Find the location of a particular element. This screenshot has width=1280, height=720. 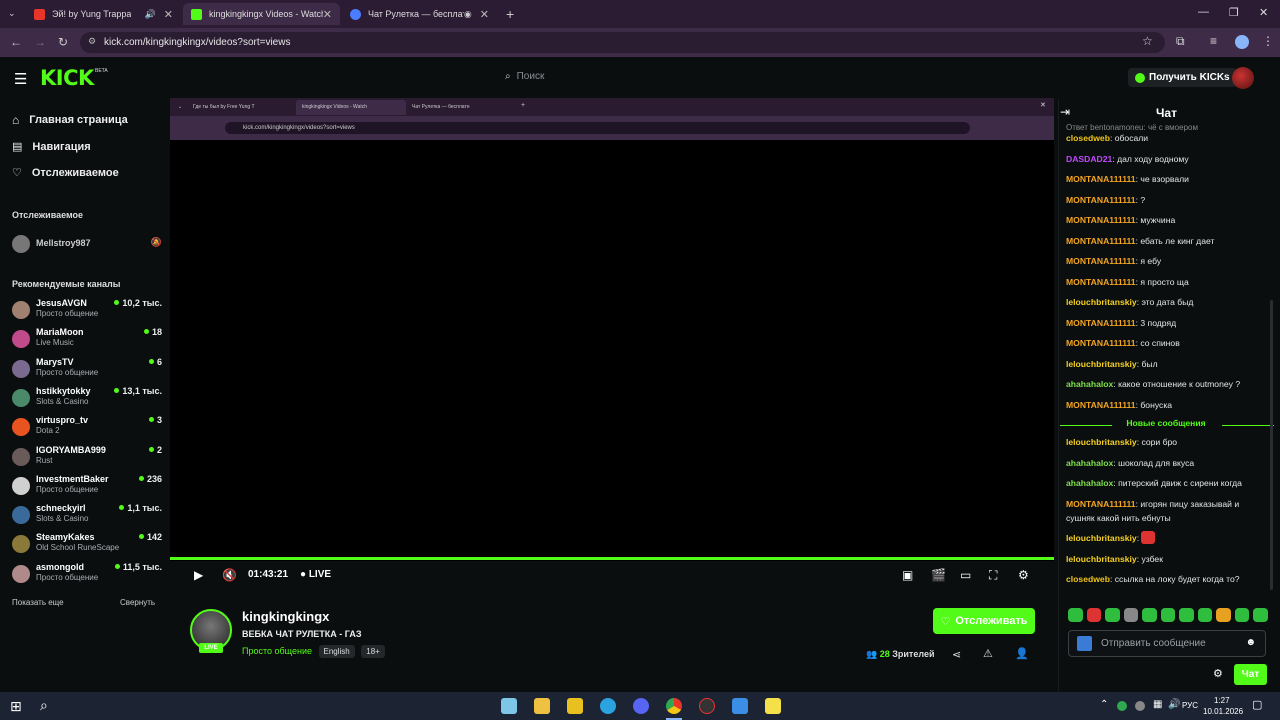

new-tab-icon: + is located at coordinates (510, 14).